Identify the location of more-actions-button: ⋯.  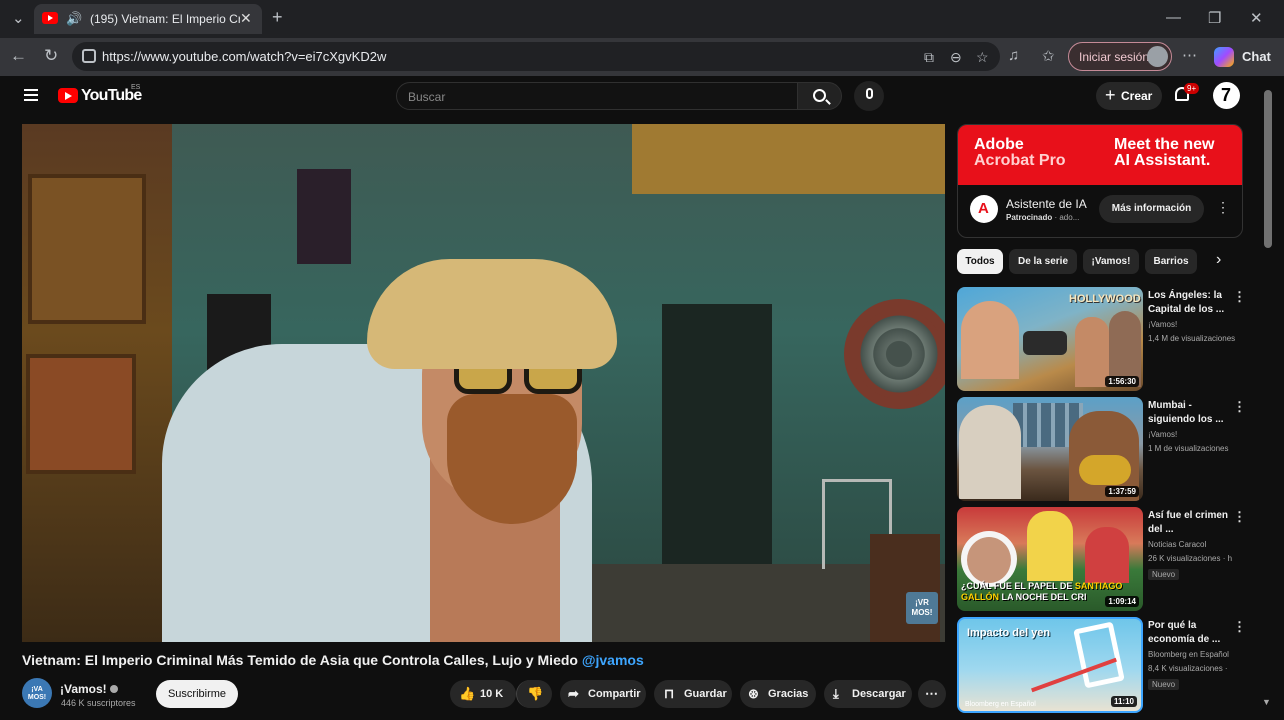
(932, 694).